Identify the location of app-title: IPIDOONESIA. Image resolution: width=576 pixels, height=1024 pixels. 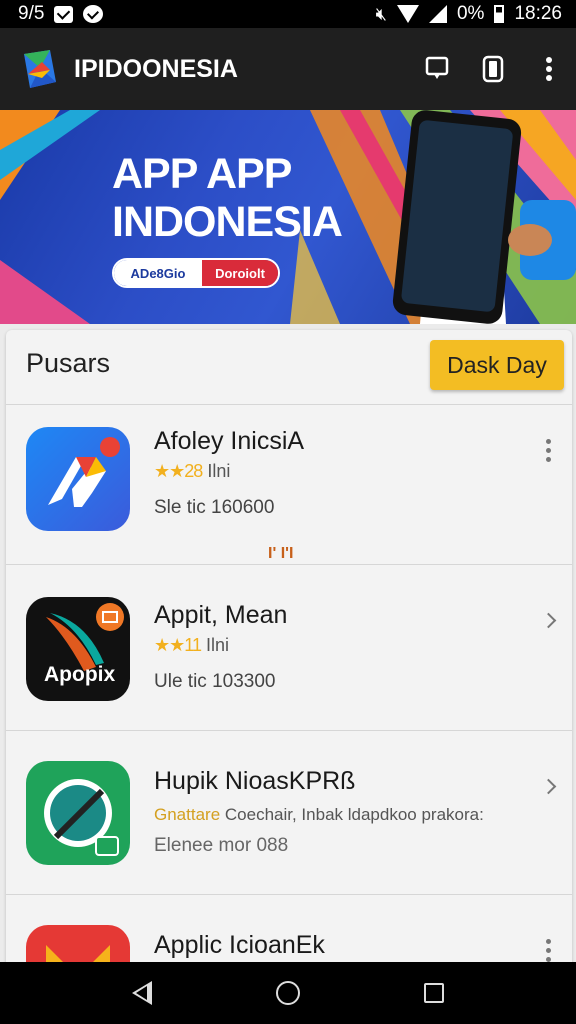
(156, 68).